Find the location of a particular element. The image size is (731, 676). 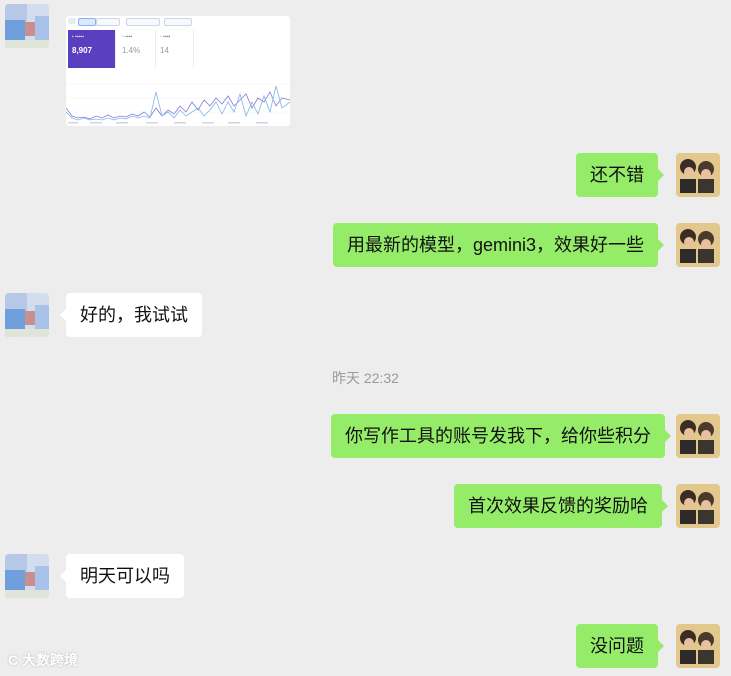

metric-card: ▫ ▪▪▪▪ 1.4% is located at coordinates (137, 49).